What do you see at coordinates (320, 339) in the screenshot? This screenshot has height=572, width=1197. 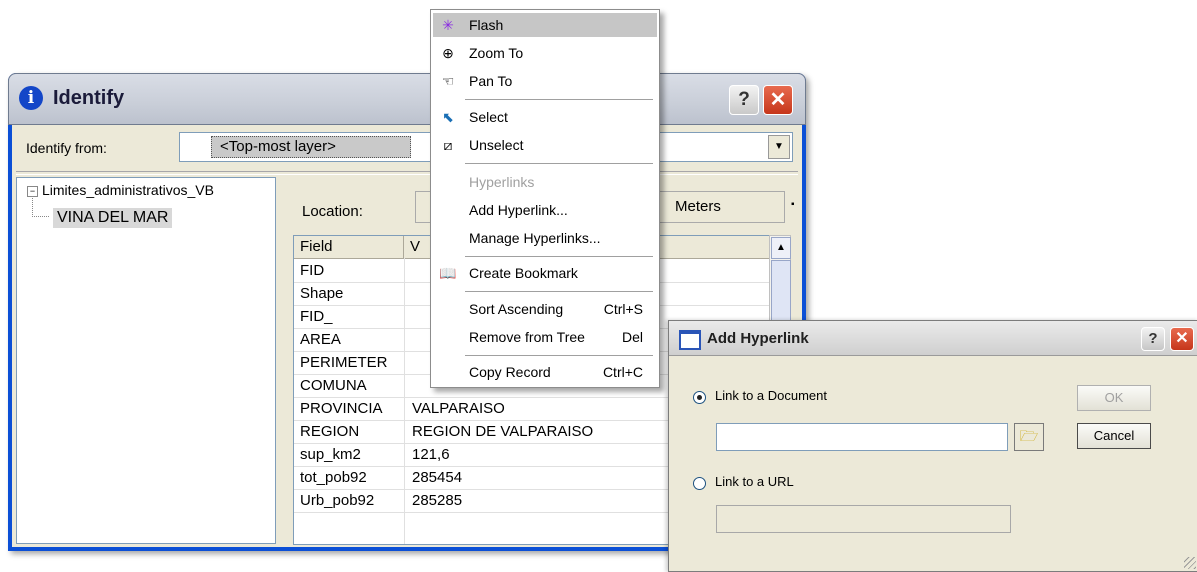 I see `field-name: AREA` at bounding box center [320, 339].